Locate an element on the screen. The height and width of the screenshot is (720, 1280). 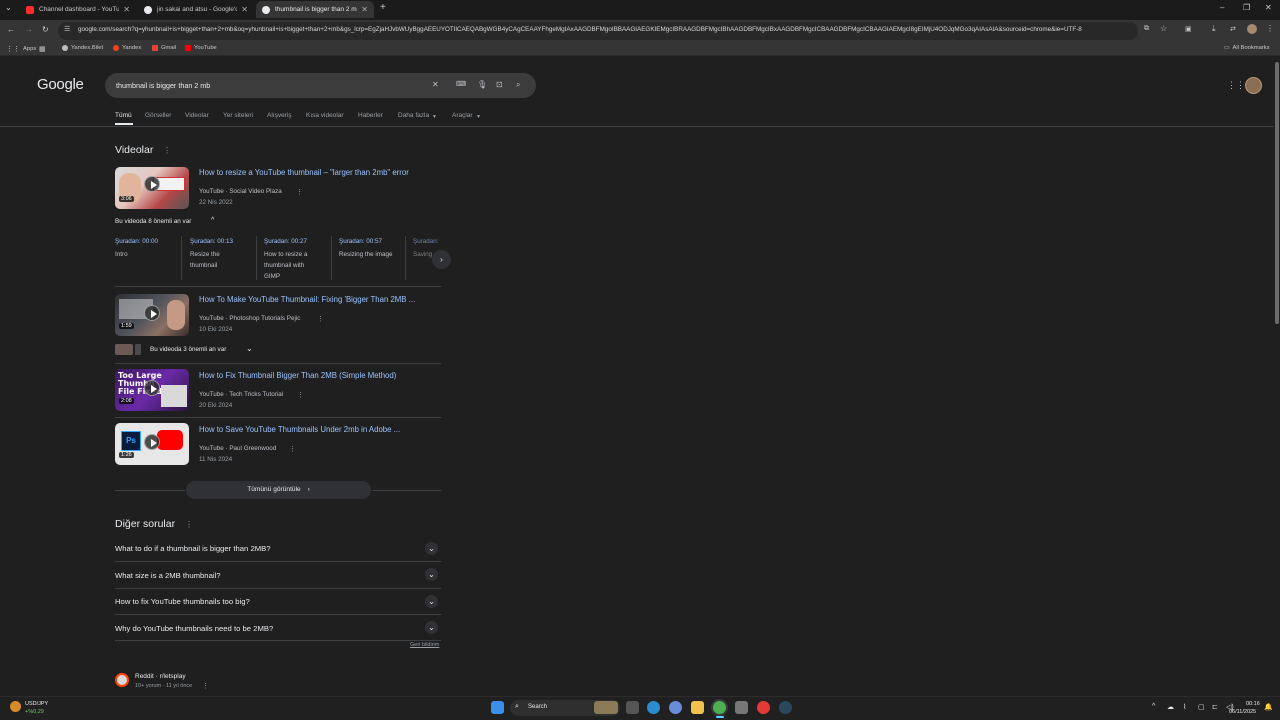
chrome-profile-icon is located at coordinates (763, 707).